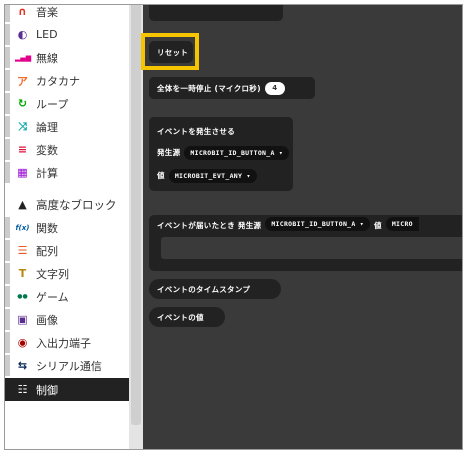 The height and width of the screenshot is (454, 471). I want to click on text-icon: T, so click(22, 273).